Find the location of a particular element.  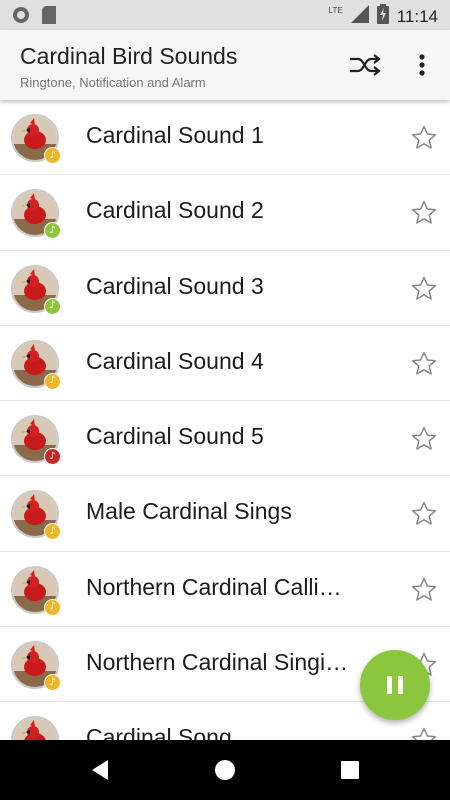

home-icon is located at coordinates (225, 772).